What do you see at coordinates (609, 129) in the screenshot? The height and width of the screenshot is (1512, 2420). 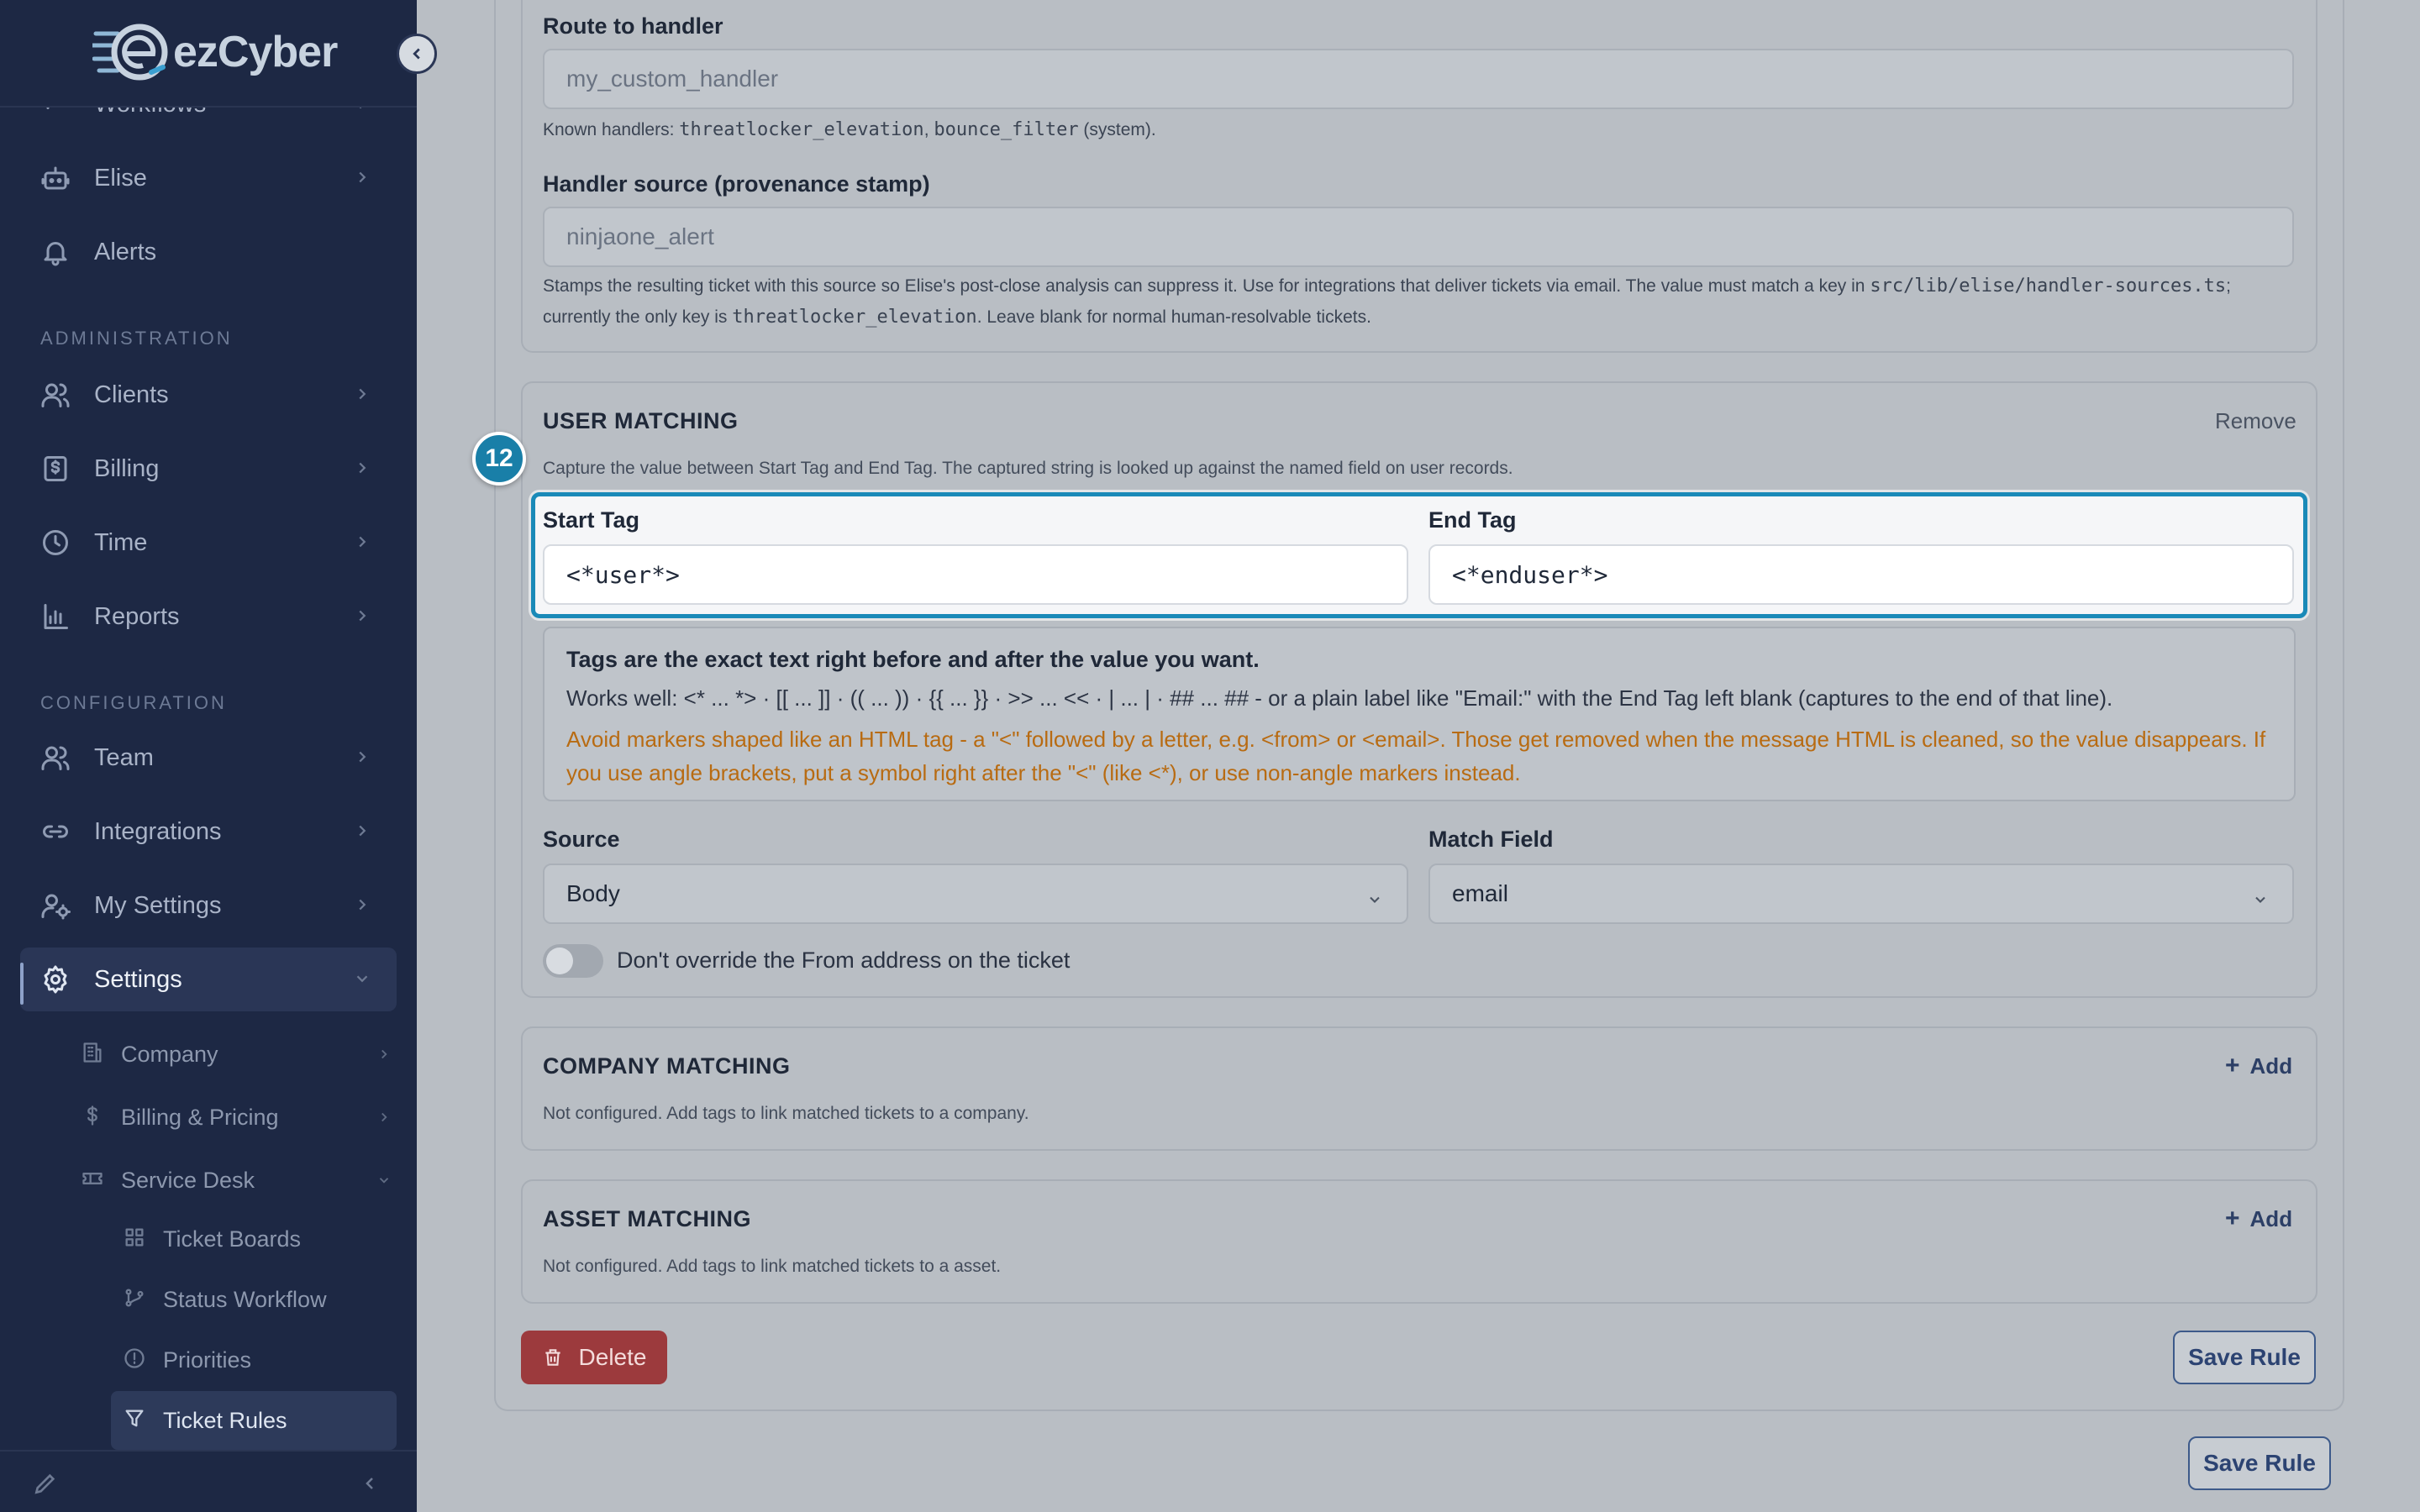 I see `known-handlers-prefix: Known handlers:` at bounding box center [609, 129].